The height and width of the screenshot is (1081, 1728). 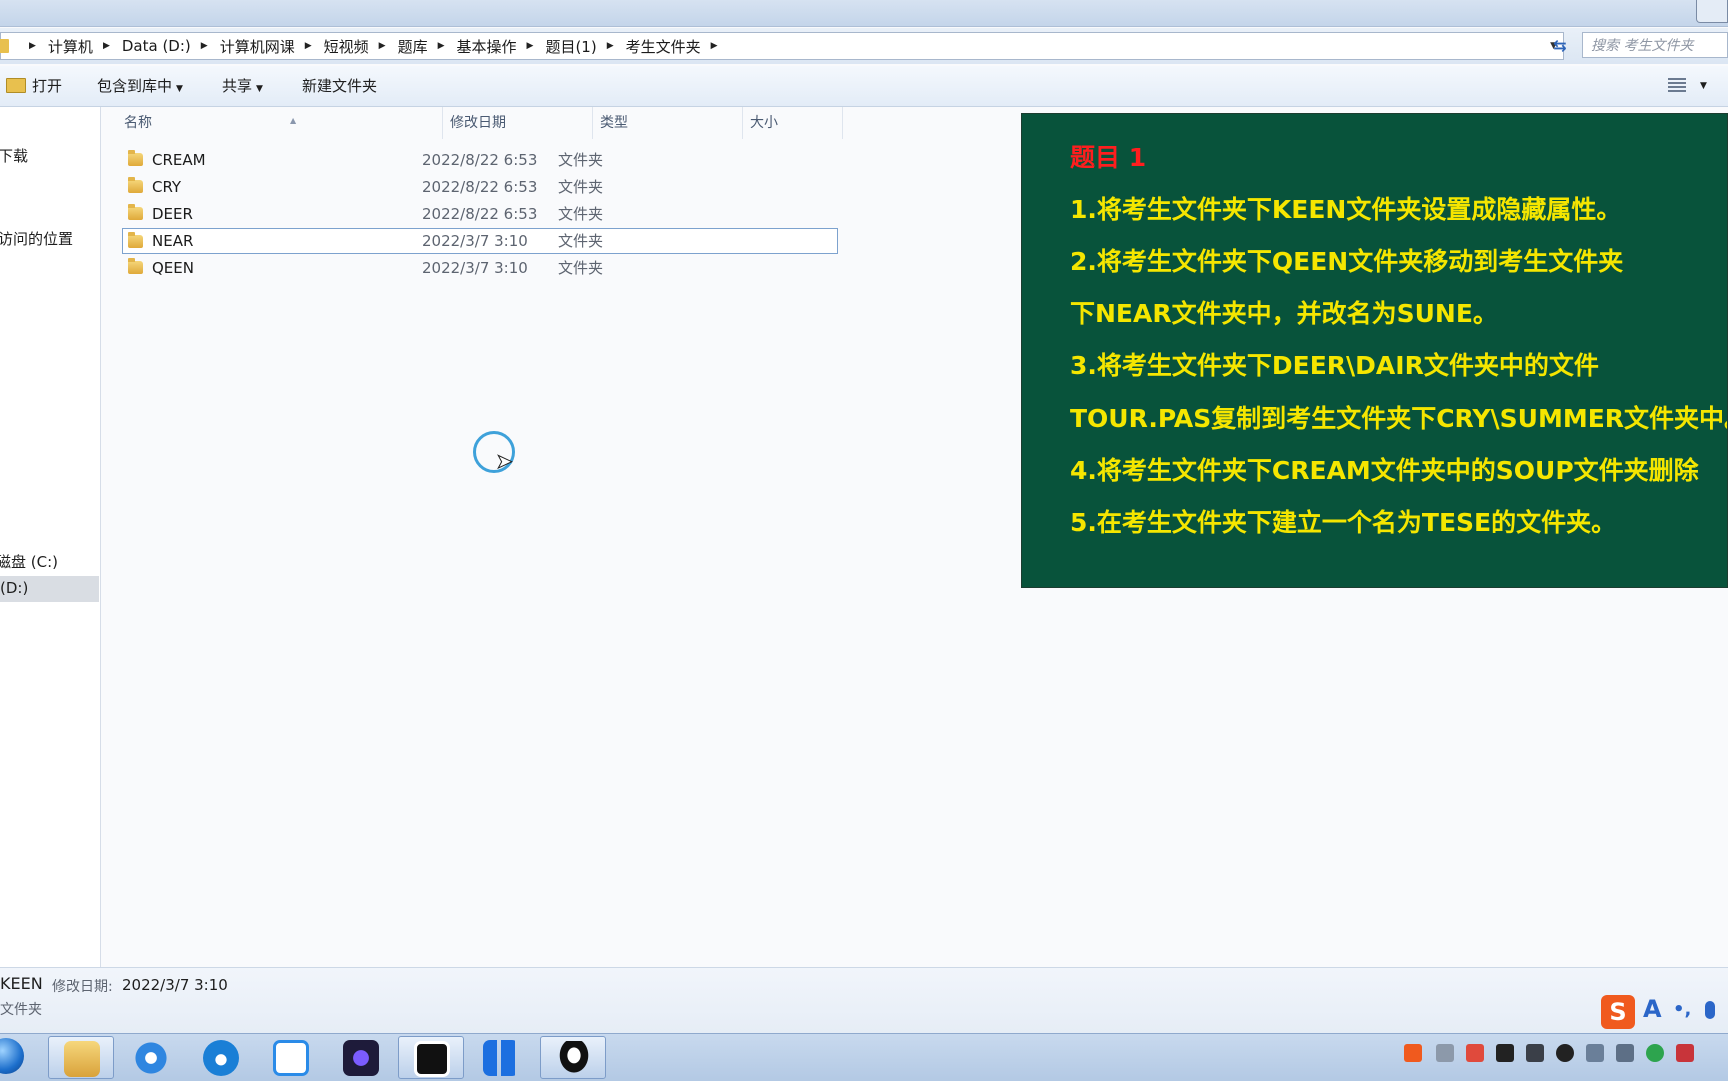 I want to click on window-titlebar, so click(x=864, y=13).